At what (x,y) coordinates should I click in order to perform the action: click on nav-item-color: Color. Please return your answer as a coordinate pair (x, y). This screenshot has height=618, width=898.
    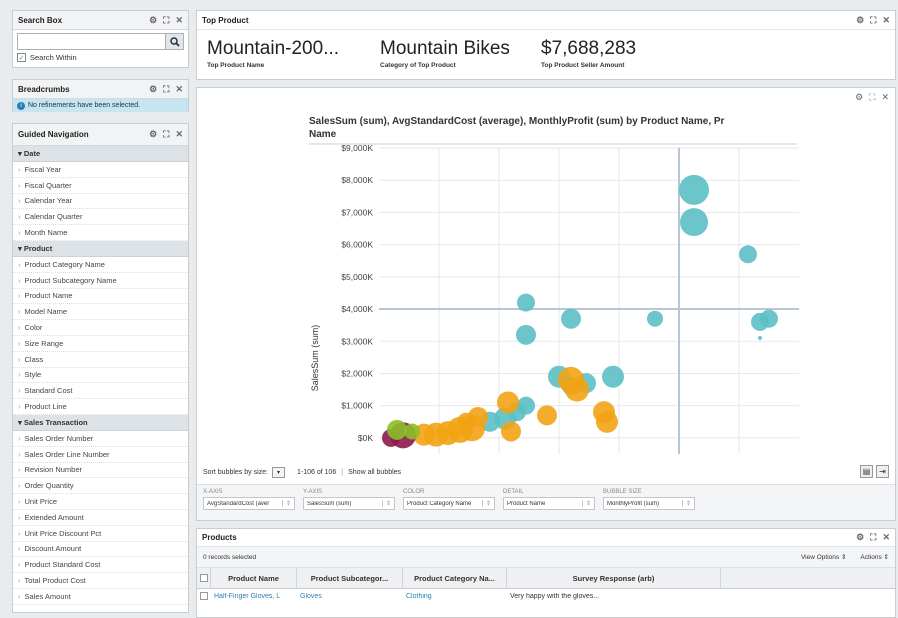
    Looking at the image, I should click on (100, 328).